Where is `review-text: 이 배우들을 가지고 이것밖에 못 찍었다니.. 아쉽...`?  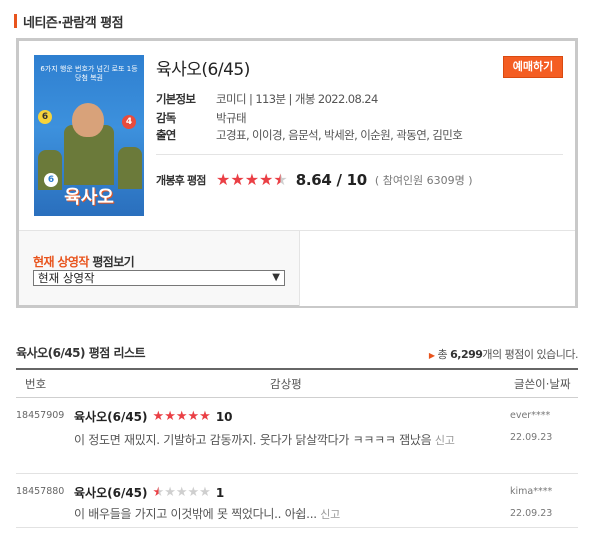 review-text: 이 배우들을 가지고 이것밖에 못 찍었다니.. 아쉽... is located at coordinates (195, 514).